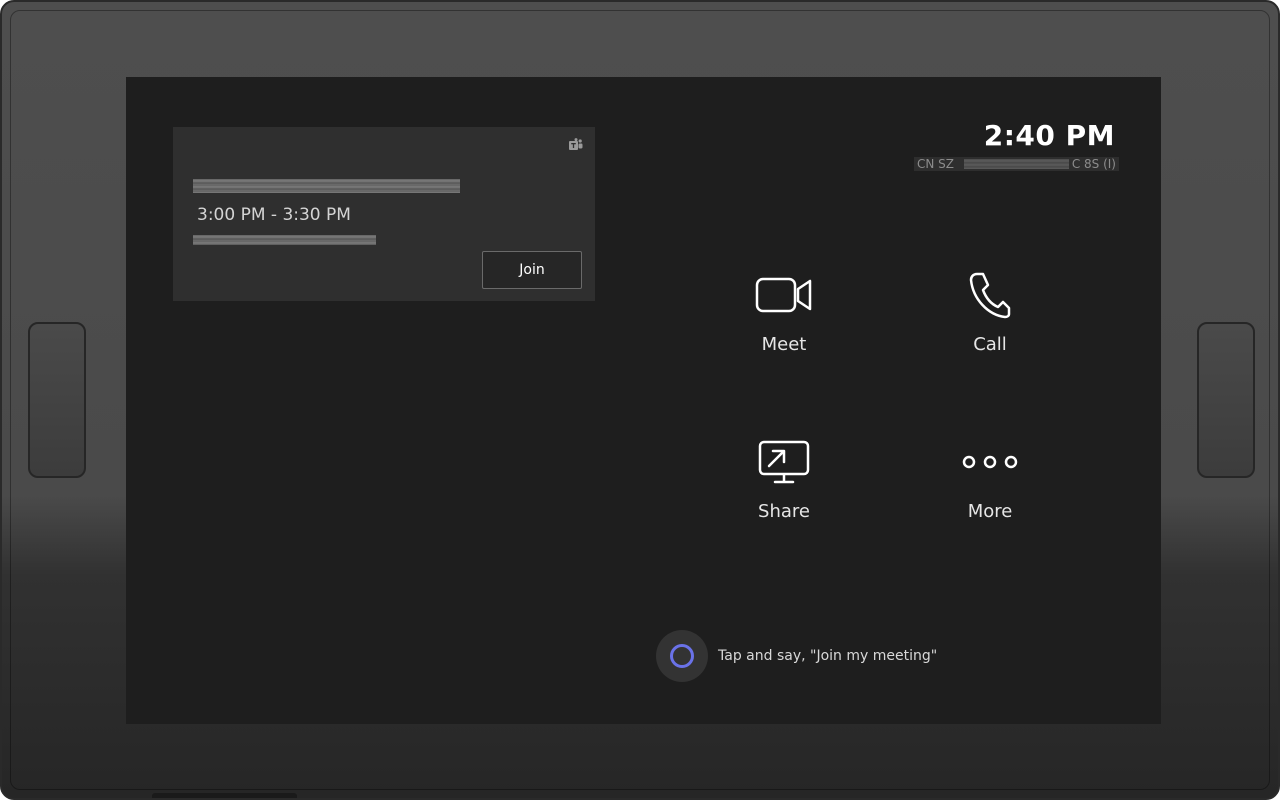 Image resolution: width=1280 pixels, height=800 pixels. I want to click on screen-share-icon, so click(784, 462).